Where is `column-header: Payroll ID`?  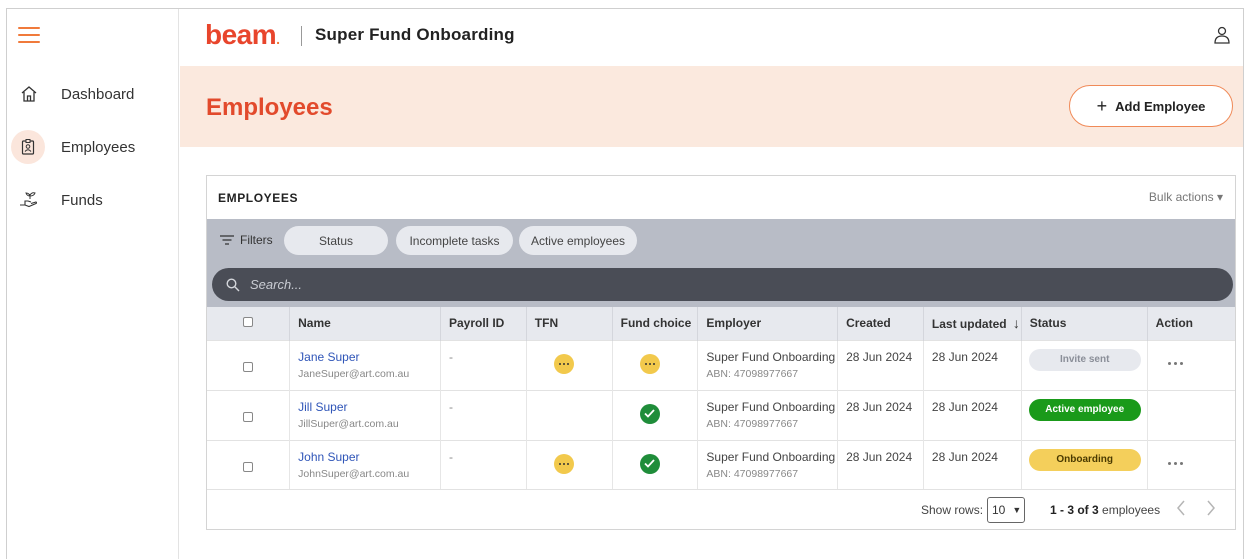
column-header: Payroll ID is located at coordinates (483, 323).